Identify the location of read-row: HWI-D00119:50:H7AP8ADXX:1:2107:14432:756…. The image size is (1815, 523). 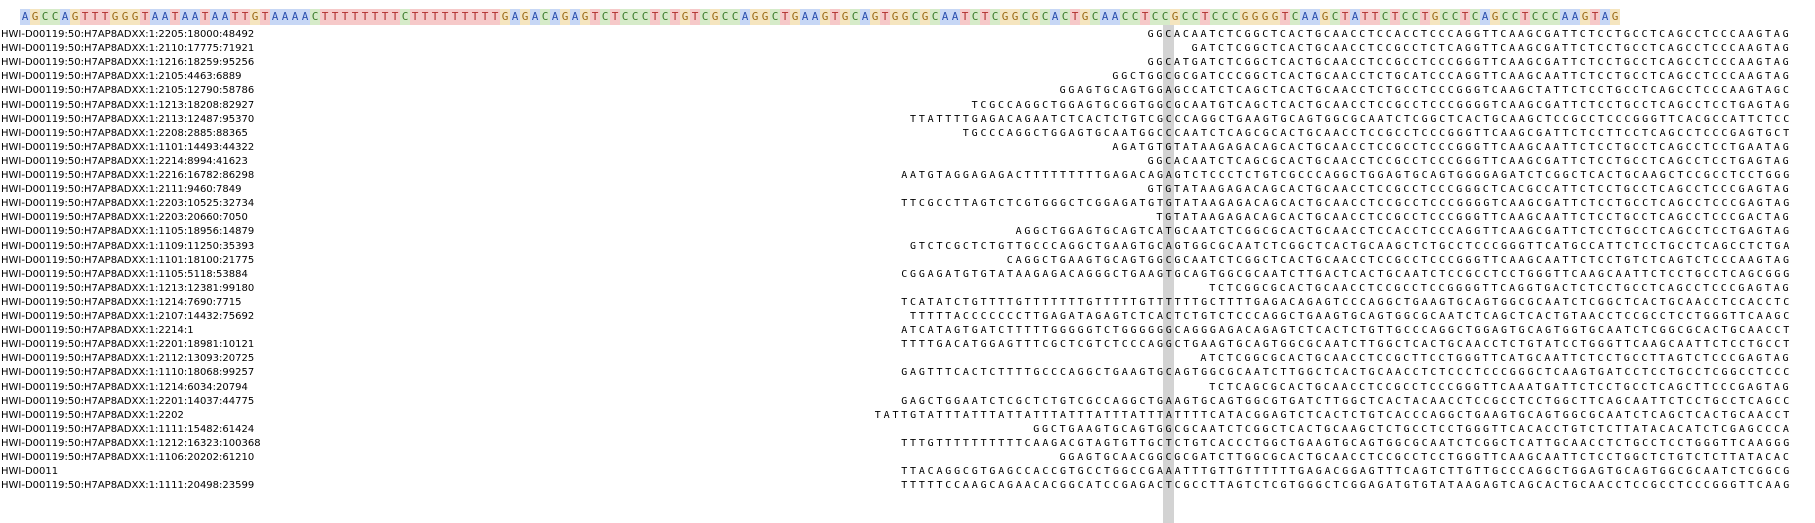
(907, 316).